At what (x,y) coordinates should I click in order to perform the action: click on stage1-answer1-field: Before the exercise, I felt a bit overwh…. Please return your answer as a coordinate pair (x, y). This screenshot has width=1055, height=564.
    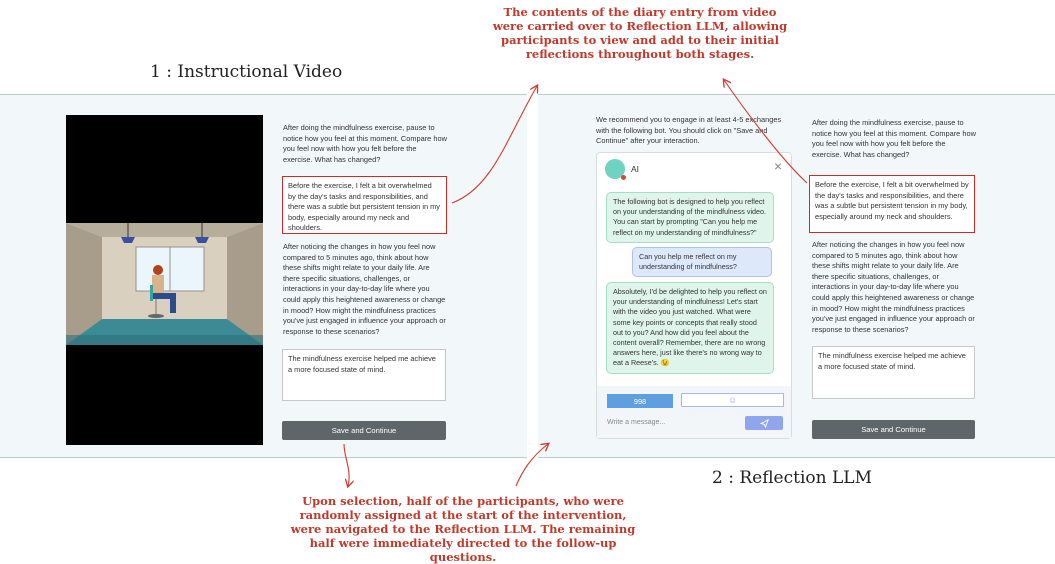
    Looking at the image, I should click on (364, 205).